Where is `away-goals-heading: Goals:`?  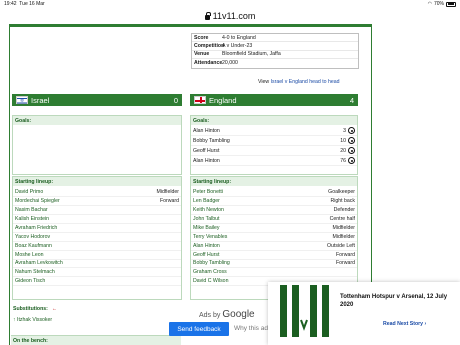
away-goals-heading: Goals: is located at coordinates (274, 120).